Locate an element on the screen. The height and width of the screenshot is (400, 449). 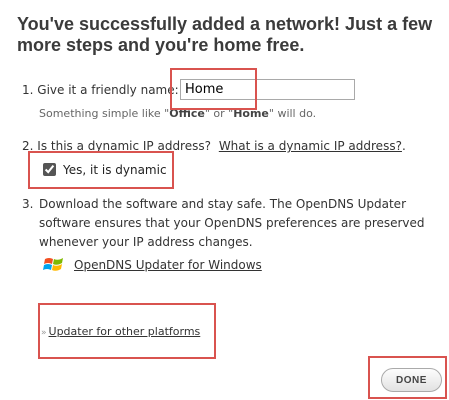
chevron-right-icon: » is located at coordinates (44, 333).